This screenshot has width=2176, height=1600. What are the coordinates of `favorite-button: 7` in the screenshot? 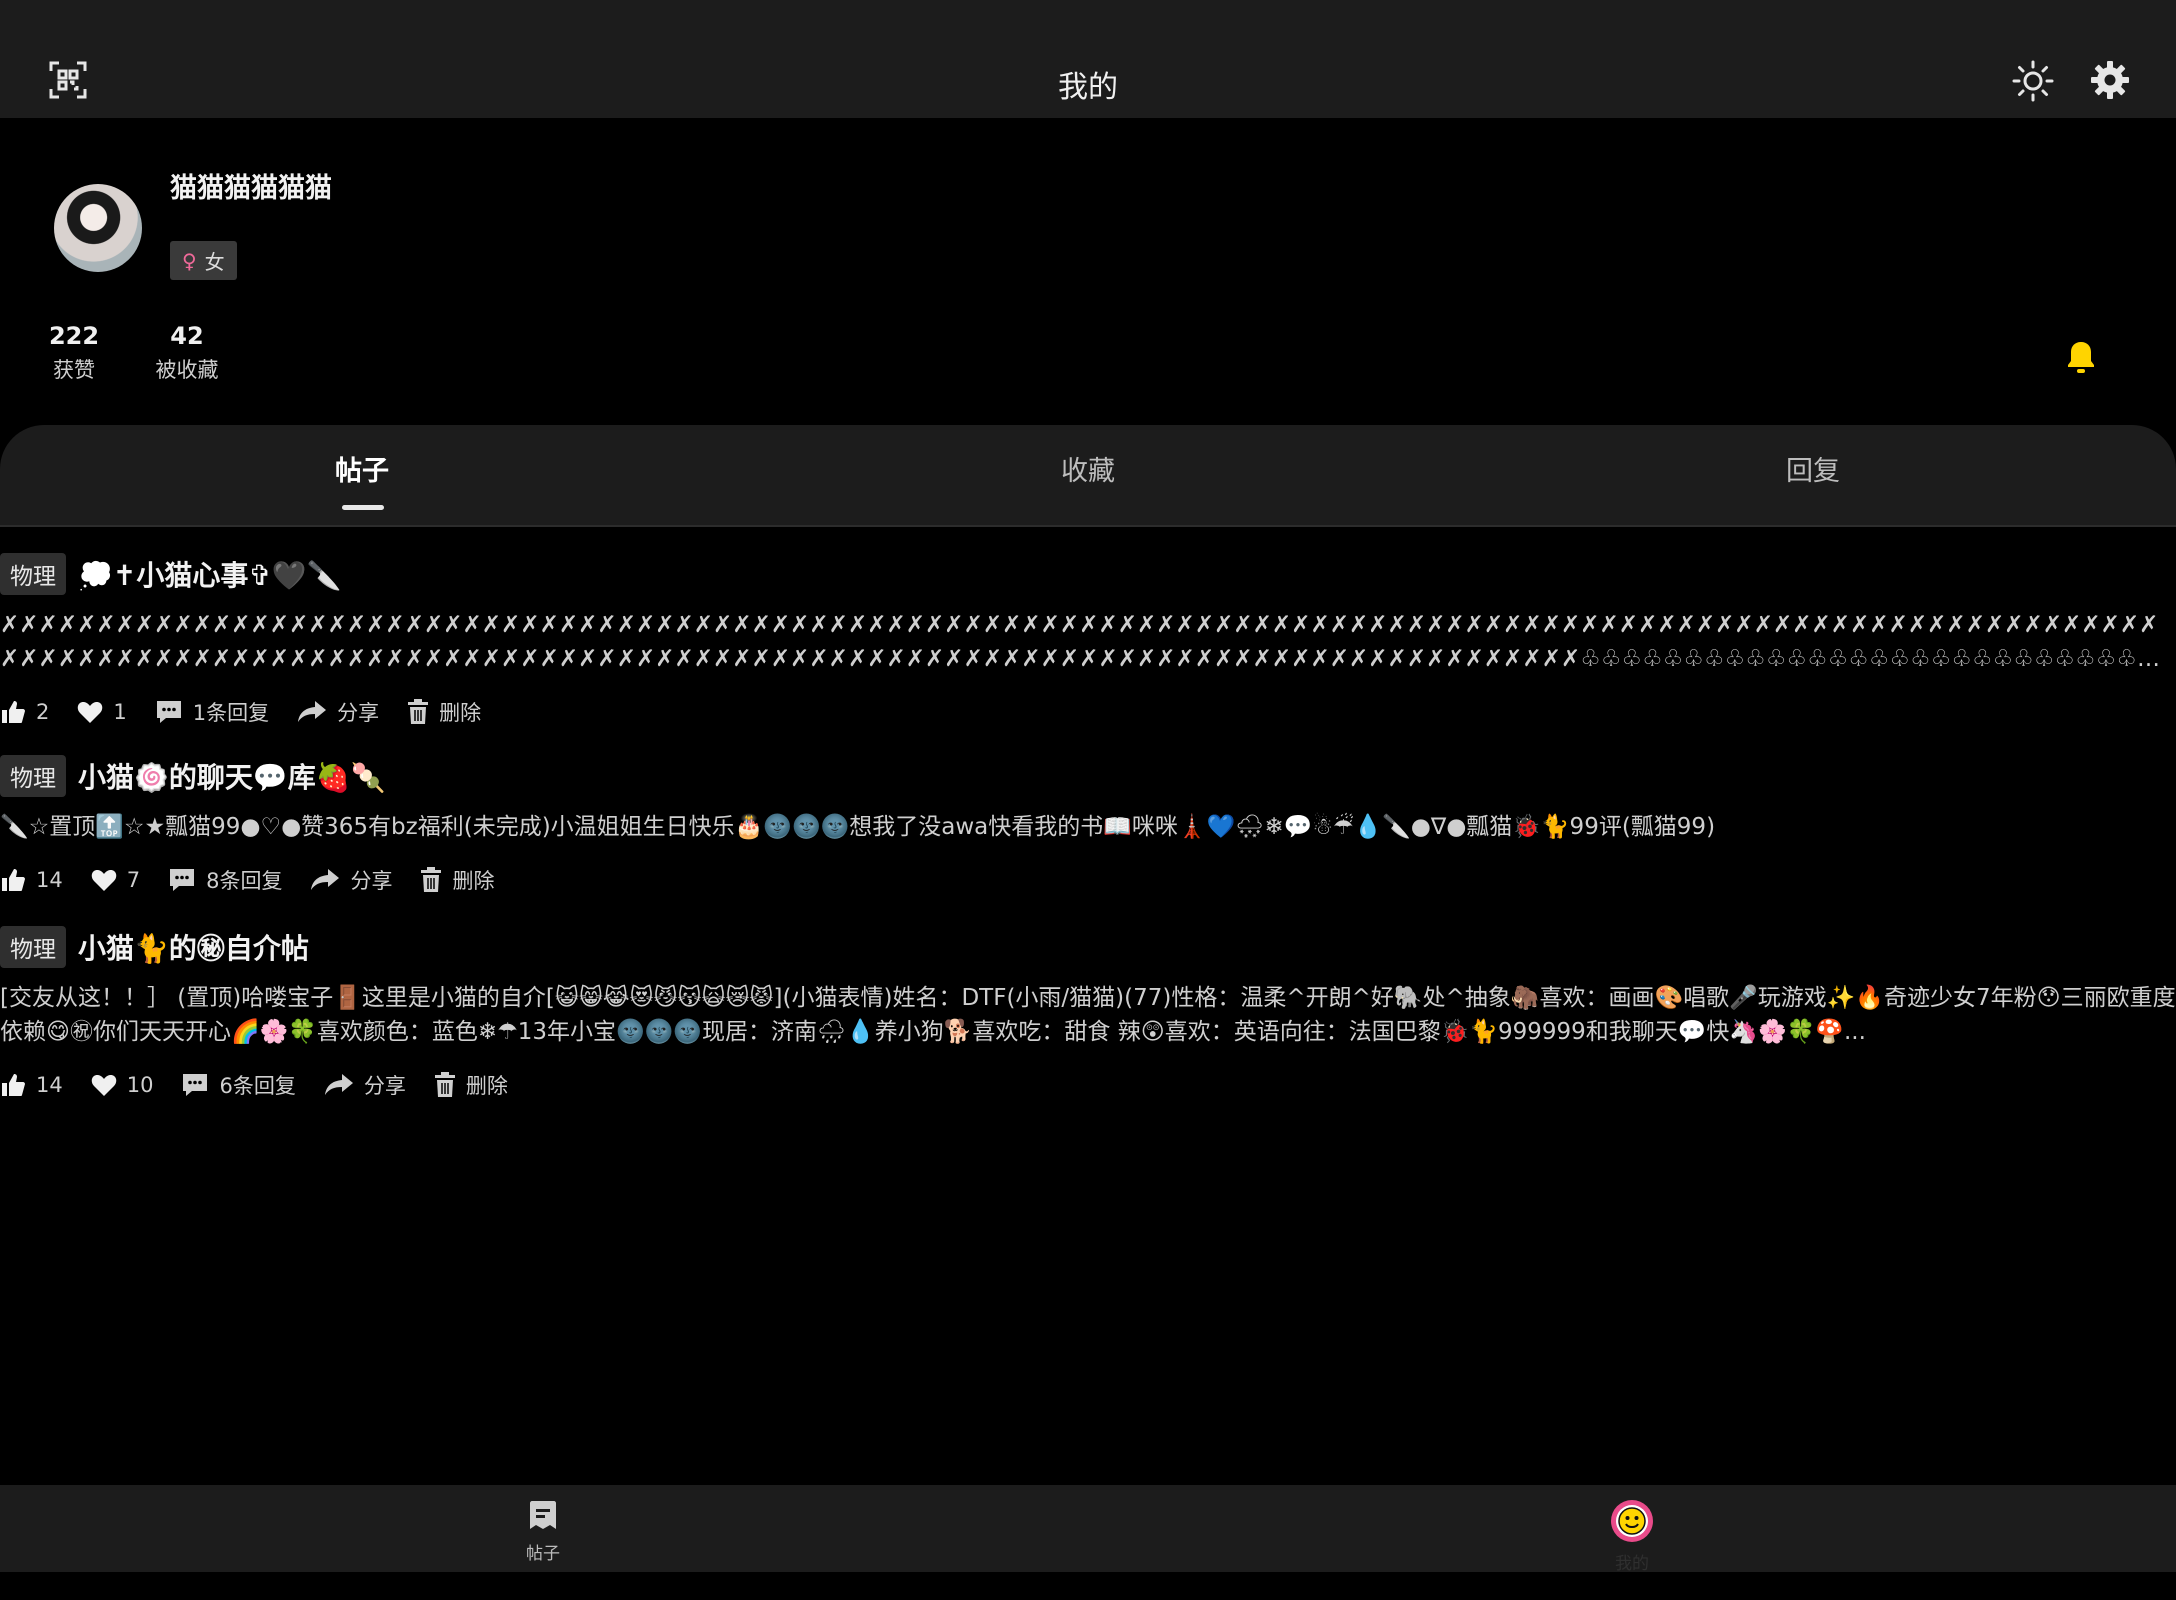 It's located at (115, 880).